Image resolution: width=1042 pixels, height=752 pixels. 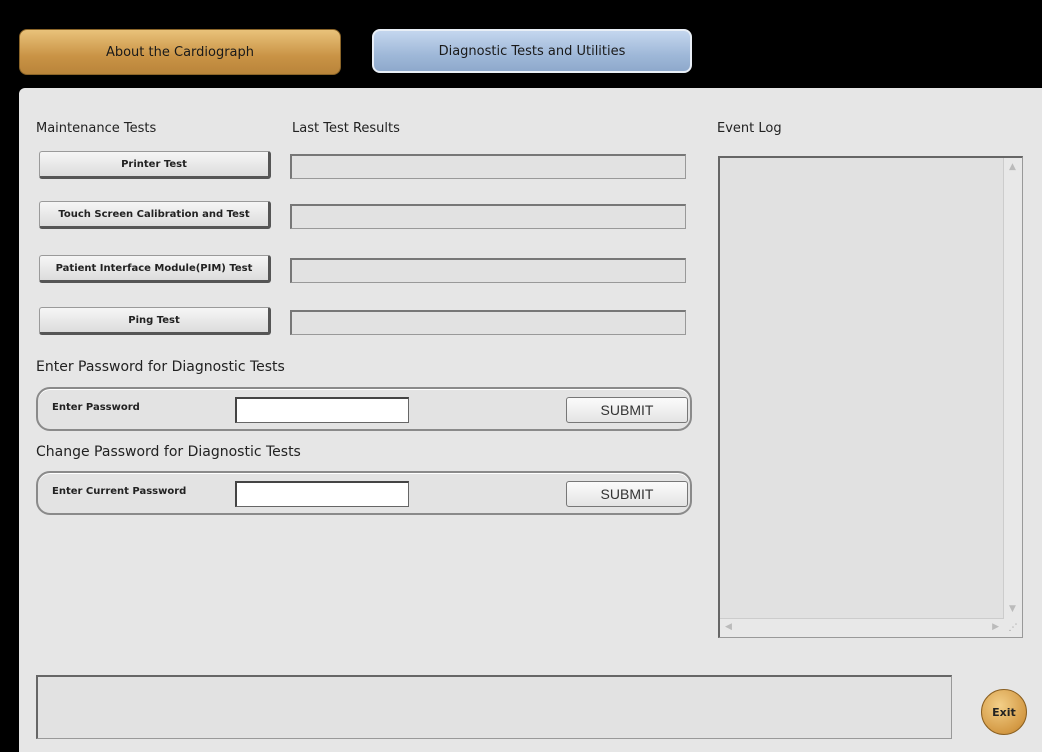 I want to click on password-input, so click(x=322, y=410).